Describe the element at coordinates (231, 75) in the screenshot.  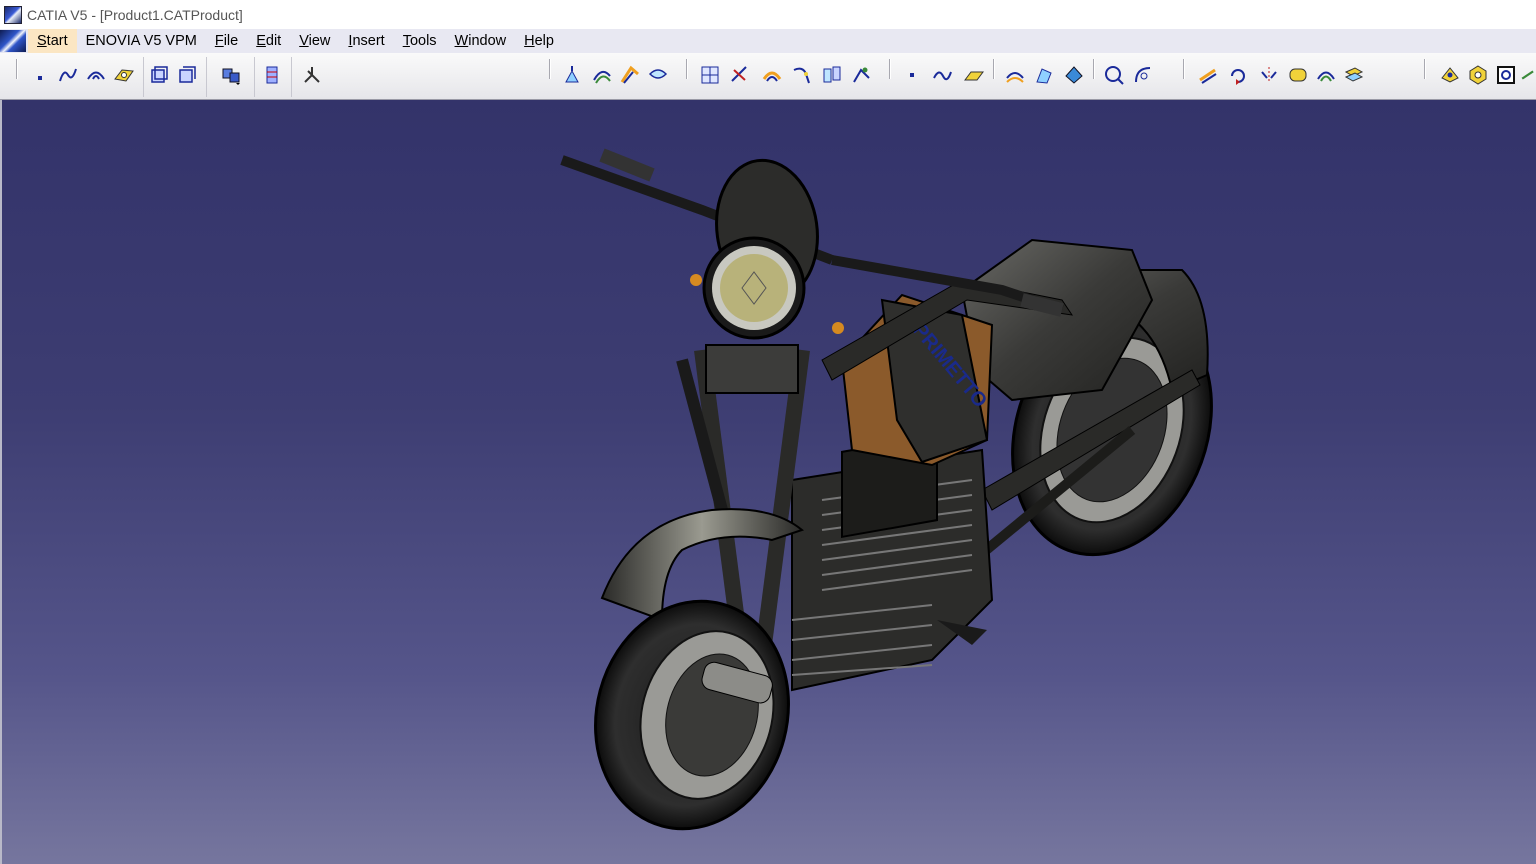
I see `assembly-icon` at that location.